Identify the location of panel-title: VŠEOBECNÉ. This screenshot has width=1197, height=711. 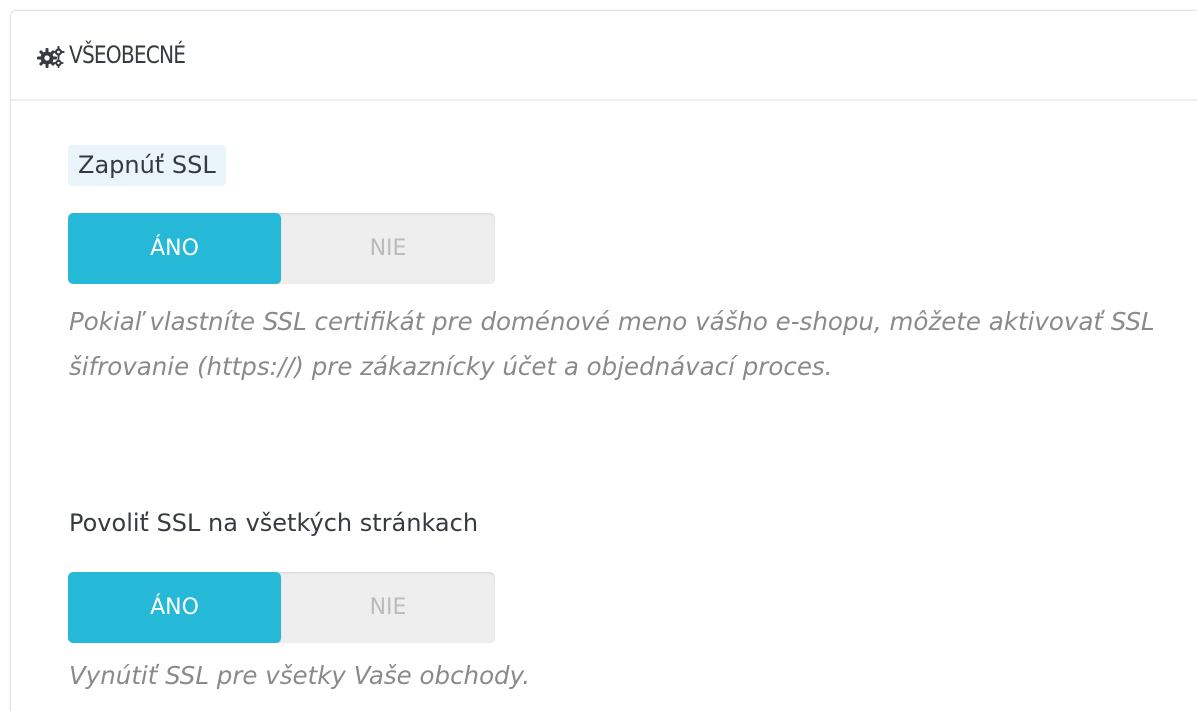
(127, 55).